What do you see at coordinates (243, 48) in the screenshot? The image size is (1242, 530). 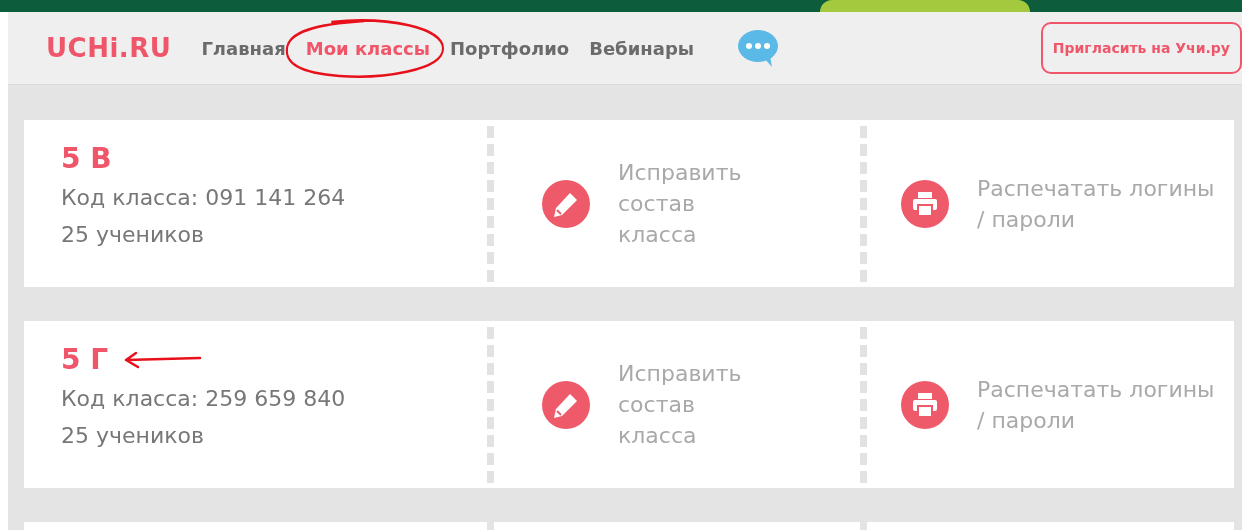 I see `nav-tab: Главная` at bounding box center [243, 48].